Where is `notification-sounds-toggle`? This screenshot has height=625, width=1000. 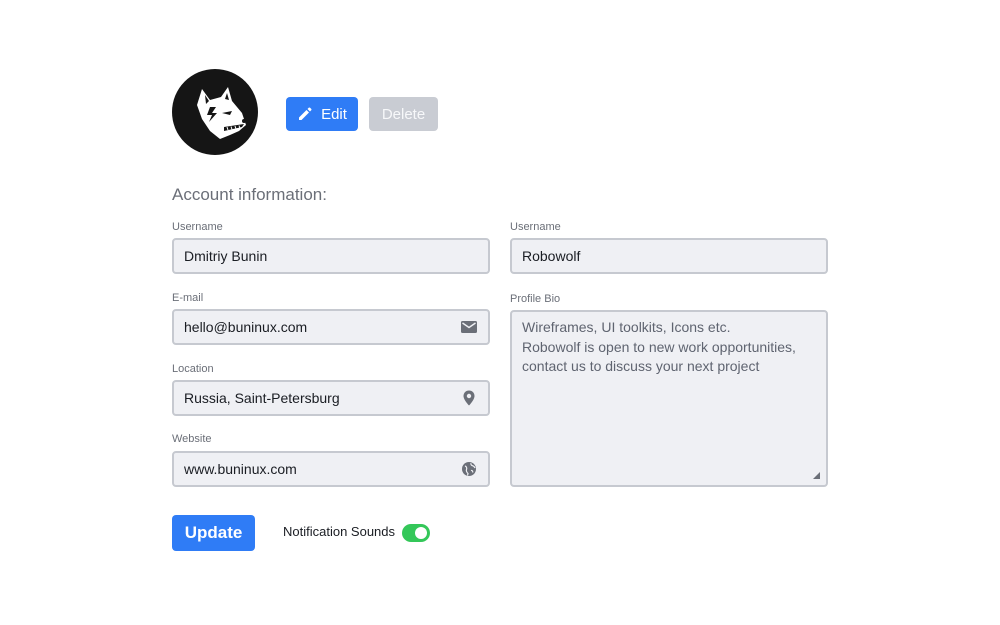
notification-sounds-toggle is located at coordinates (416, 533).